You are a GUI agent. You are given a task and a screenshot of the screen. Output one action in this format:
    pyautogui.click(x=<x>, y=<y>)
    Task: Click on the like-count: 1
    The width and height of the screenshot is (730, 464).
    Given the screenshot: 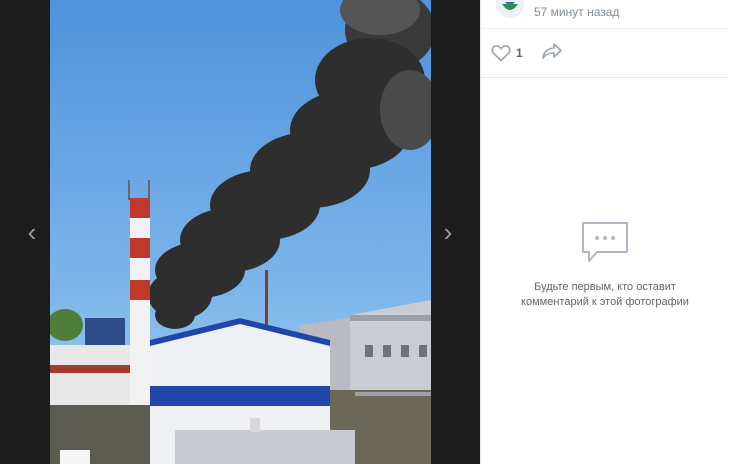 What is the action you would take?
    pyautogui.click(x=519, y=53)
    